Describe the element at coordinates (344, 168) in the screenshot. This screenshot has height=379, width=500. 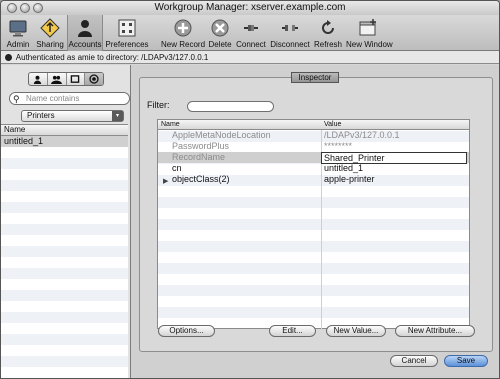
I see `attribute-value: untitled_1` at that location.